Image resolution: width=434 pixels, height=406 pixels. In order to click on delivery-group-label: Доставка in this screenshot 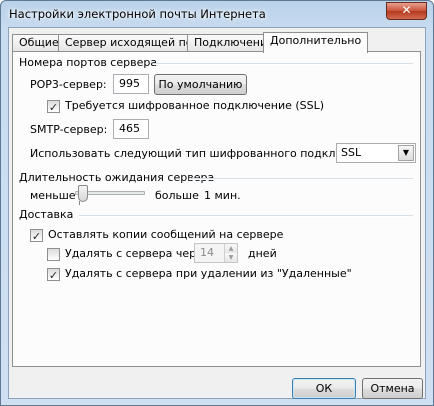, I will do `click(46, 214)`.